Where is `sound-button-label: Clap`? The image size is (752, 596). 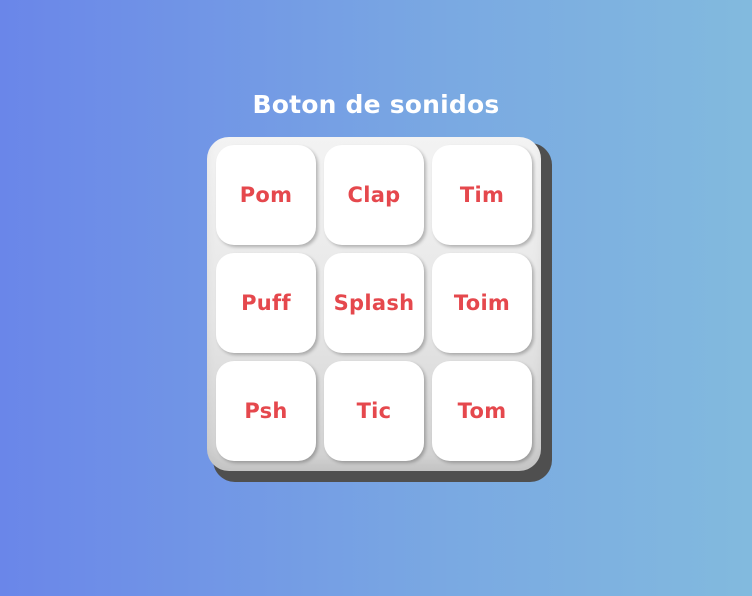 sound-button-label: Clap is located at coordinates (374, 195).